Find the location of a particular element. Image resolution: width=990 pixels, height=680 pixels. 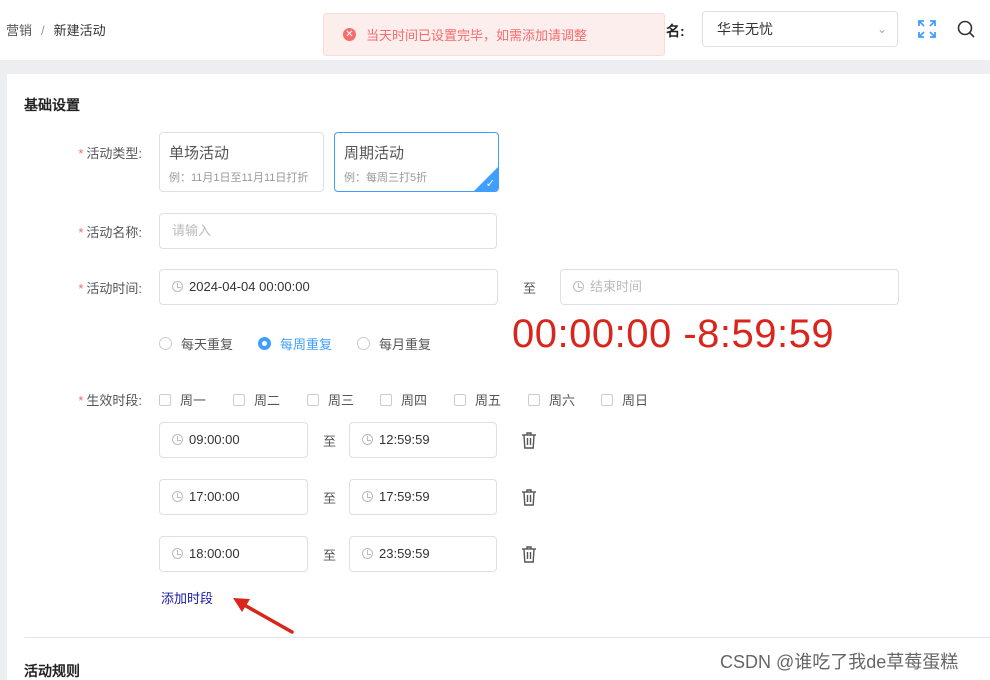

period-end-input: 17:59:59 is located at coordinates (423, 497).